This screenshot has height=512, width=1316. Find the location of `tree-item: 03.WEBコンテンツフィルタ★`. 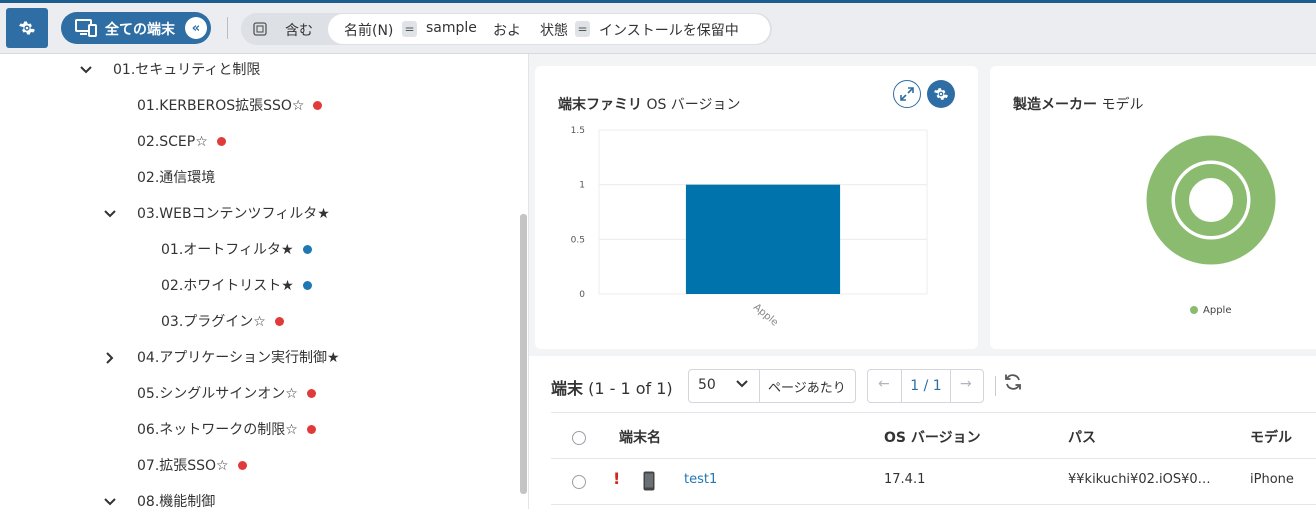

tree-item: 03.WEBコンテンツフィルタ★ is located at coordinates (217, 214).